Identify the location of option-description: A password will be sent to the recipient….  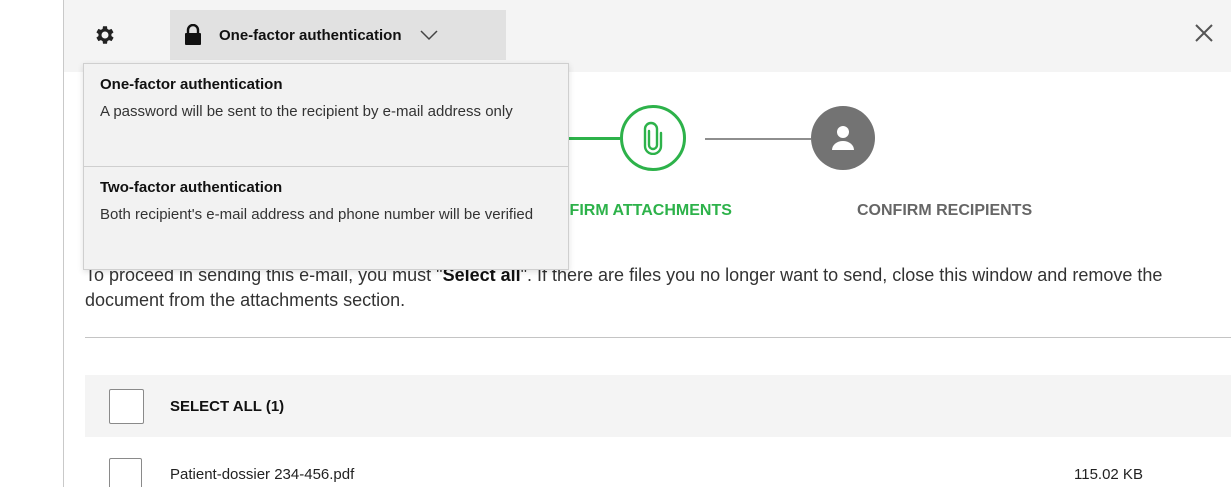
(306, 111).